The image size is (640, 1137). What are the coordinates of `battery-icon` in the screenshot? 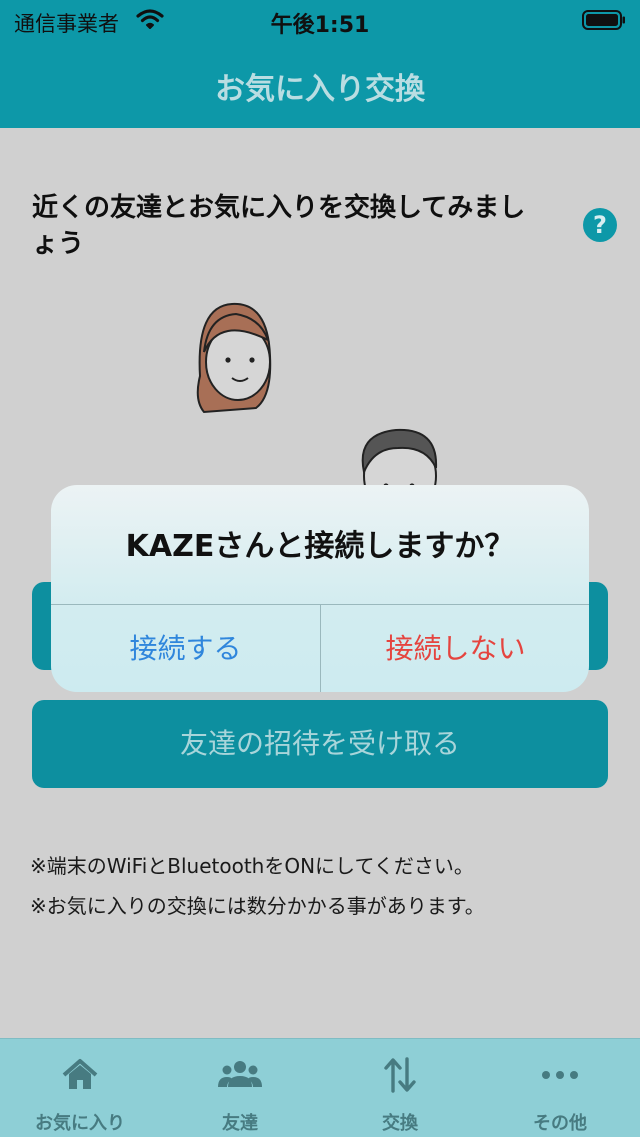 It's located at (604, 20).